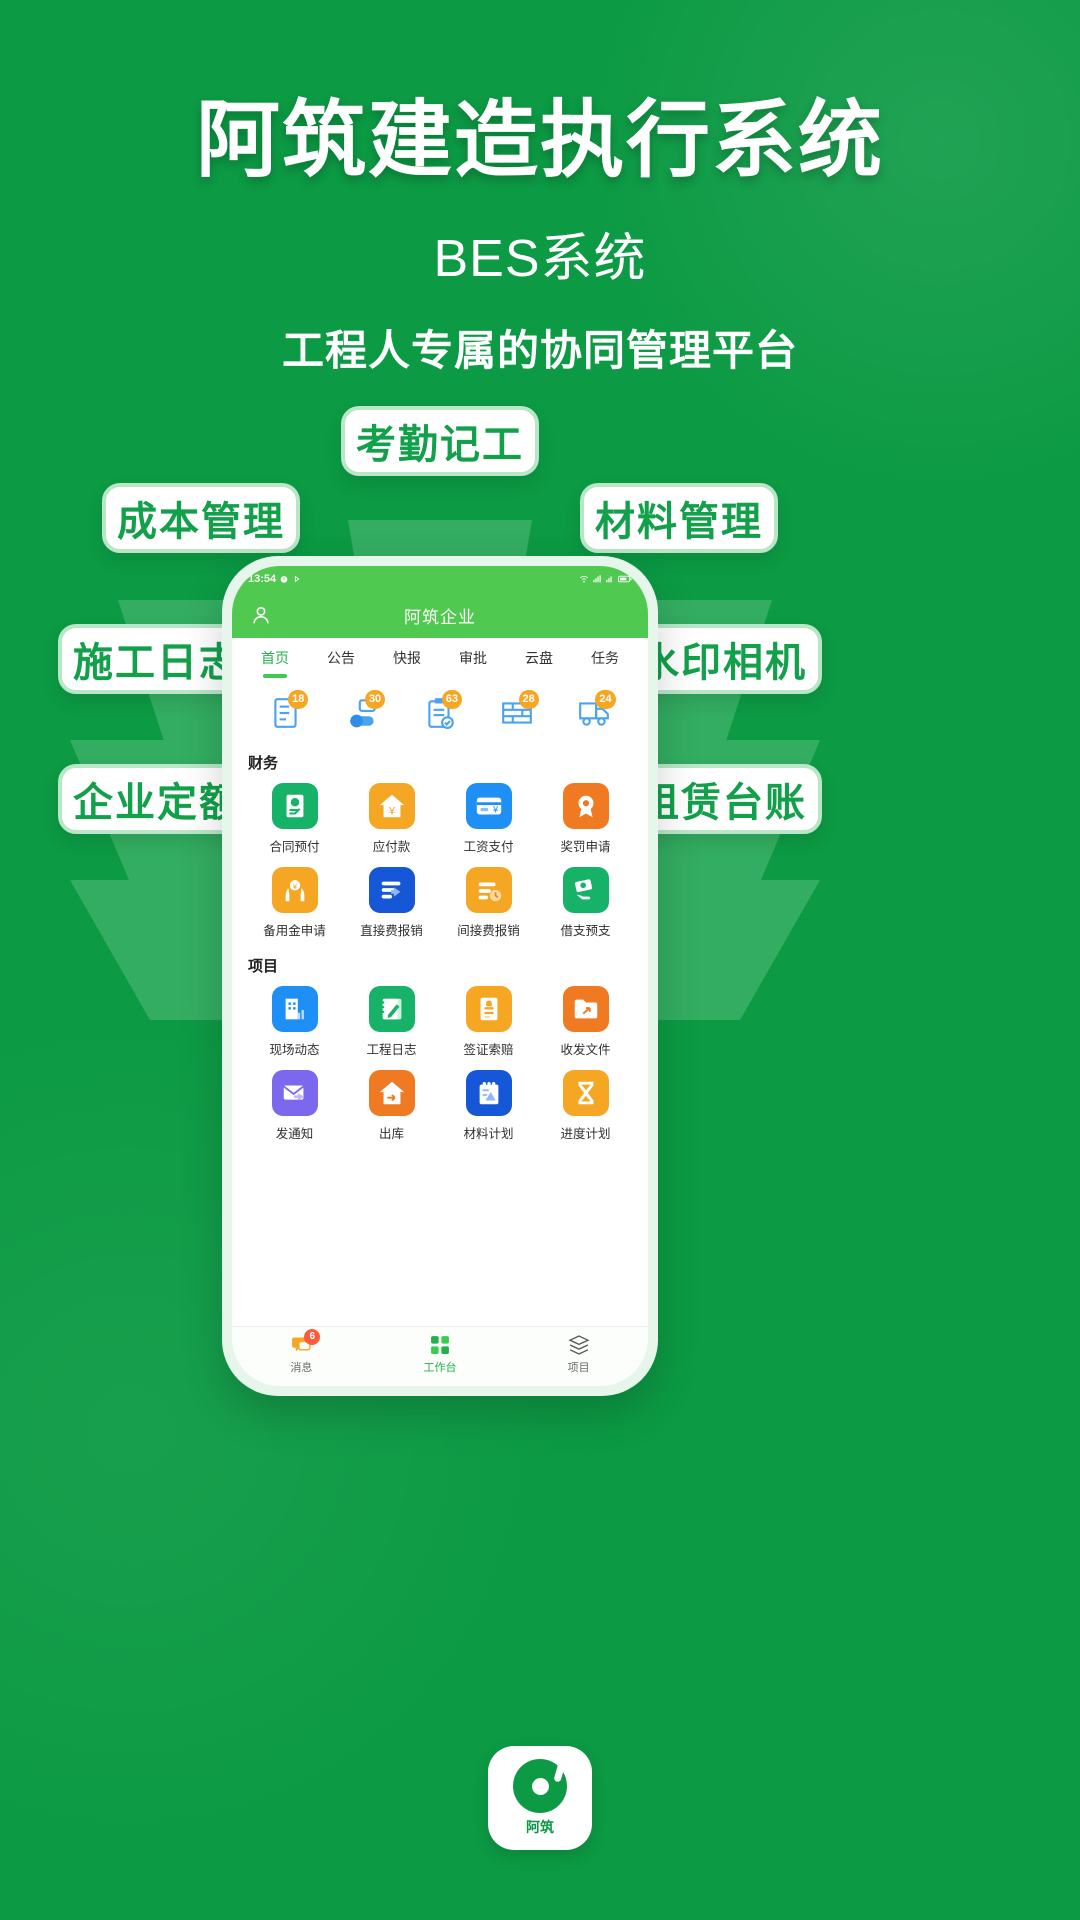 The height and width of the screenshot is (1920, 1080). What do you see at coordinates (723, 803) in the screenshot?
I see `feature-pill-label: 租赁台账` at bounding box center [723, 803].